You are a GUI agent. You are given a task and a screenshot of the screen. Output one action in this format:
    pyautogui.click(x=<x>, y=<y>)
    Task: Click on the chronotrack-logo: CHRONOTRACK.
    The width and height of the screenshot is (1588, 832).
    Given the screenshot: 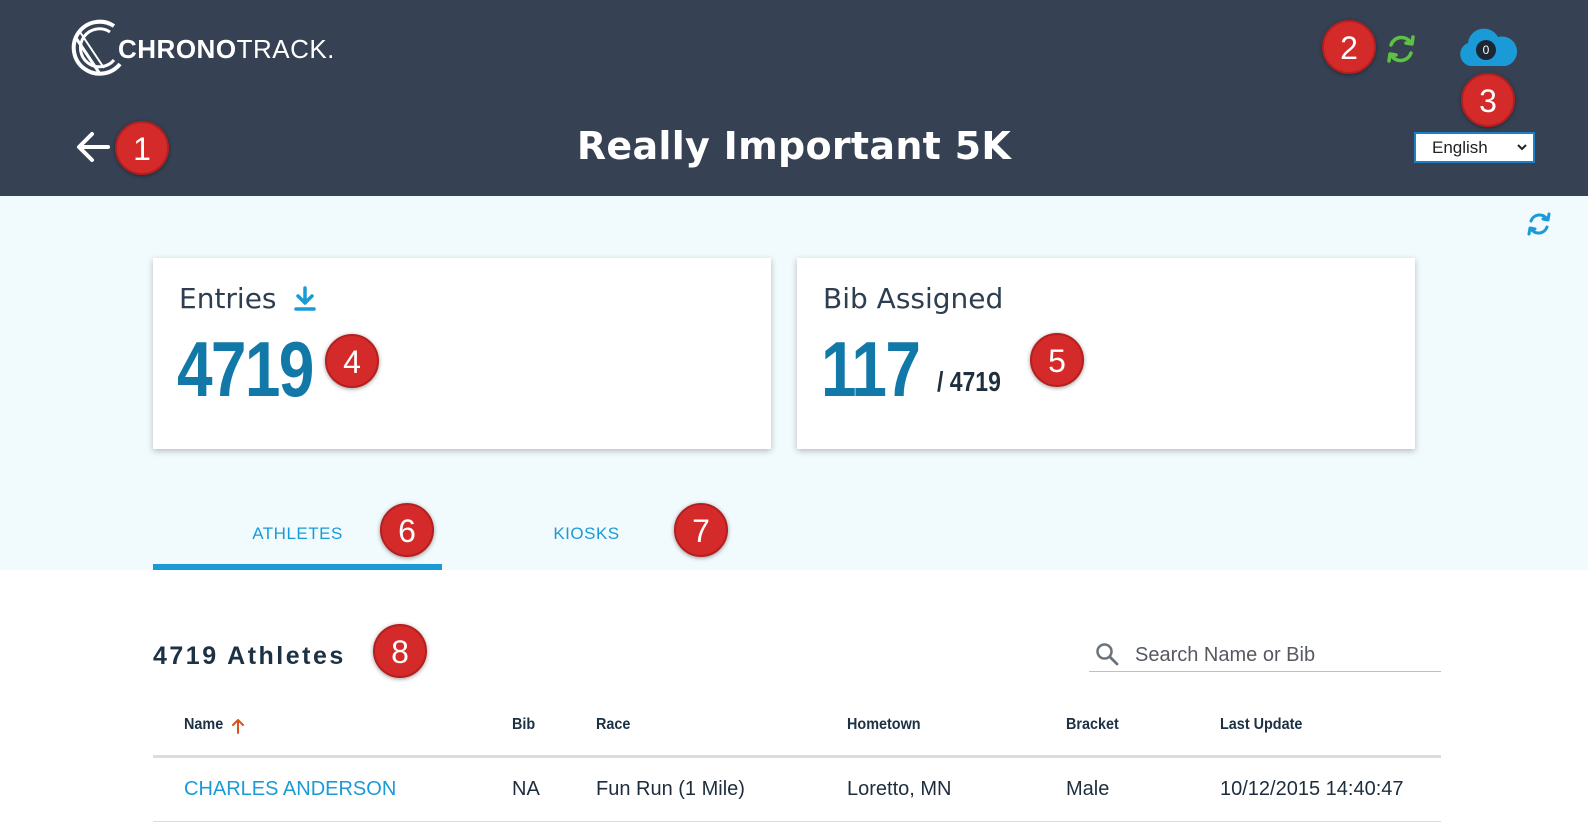 What is the action you would take?
    pyautogui.click(x=205, y=49)
    